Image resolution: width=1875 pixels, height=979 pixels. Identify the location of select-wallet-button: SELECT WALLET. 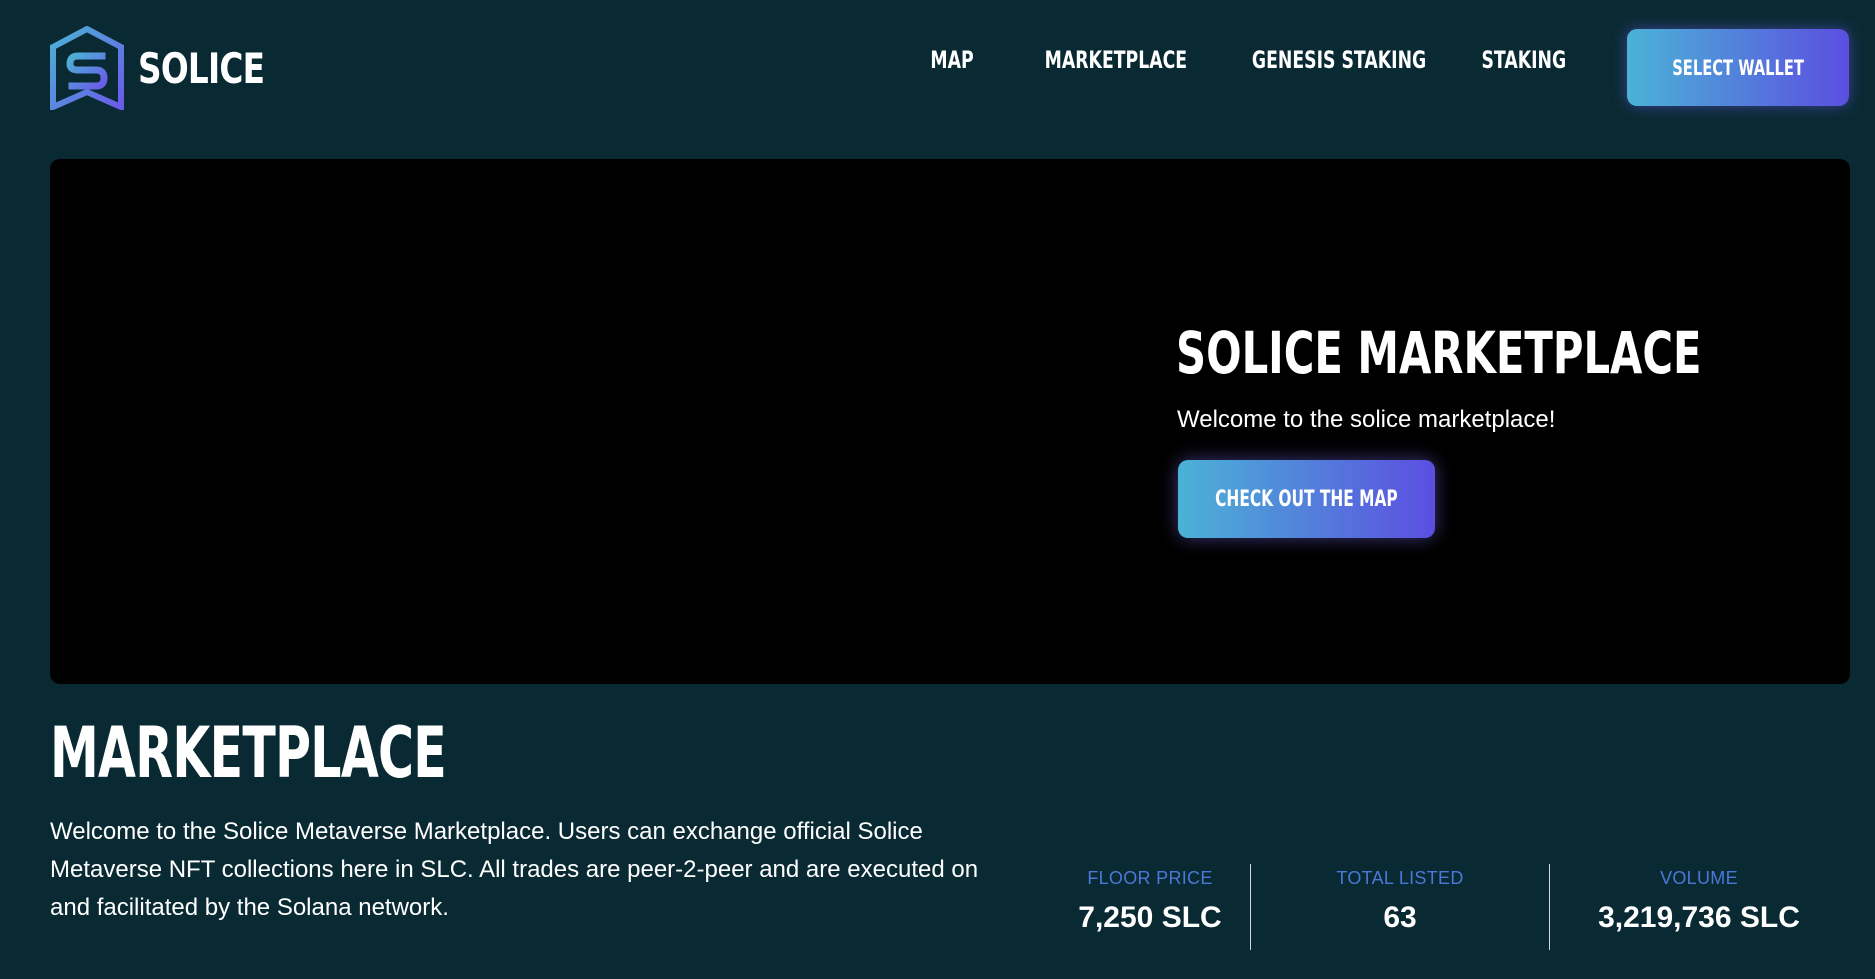
(1738, 67).